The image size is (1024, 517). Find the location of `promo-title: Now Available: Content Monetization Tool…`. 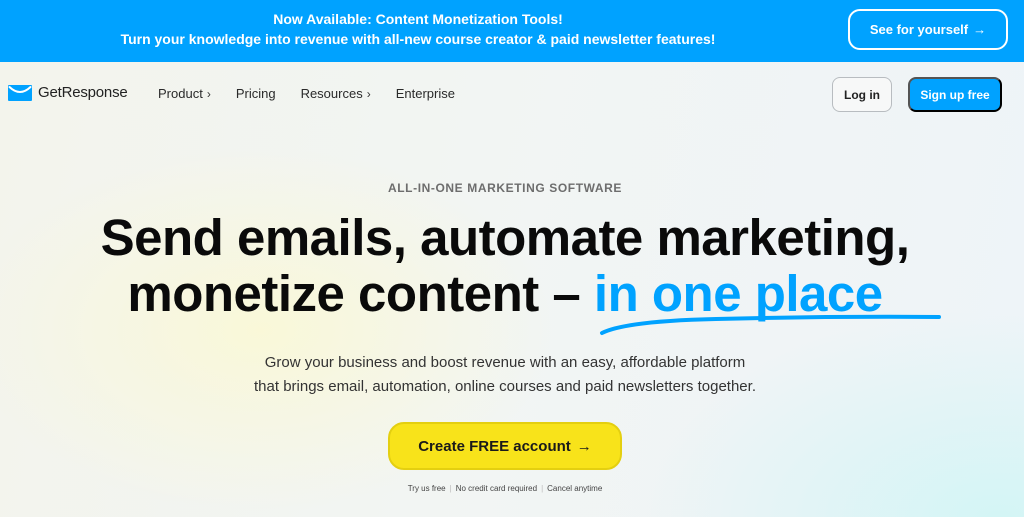

promo-title: Now Available: Content Monetization Tool… is located at coordinates (418, 19).